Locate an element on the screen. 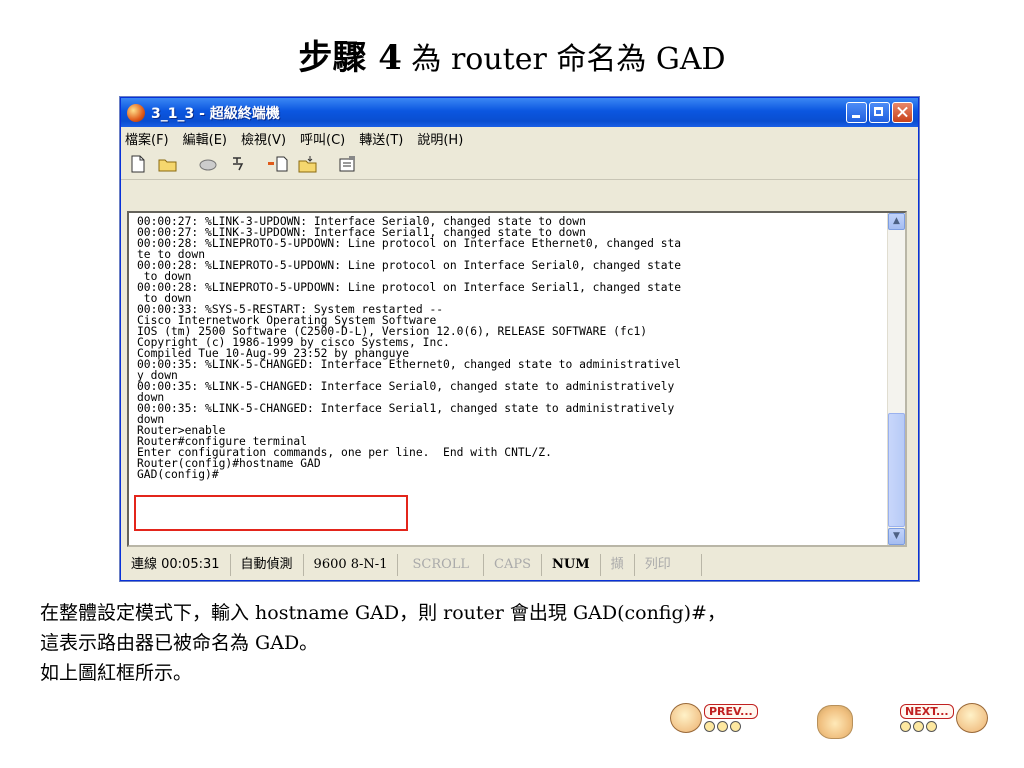 This screenshot has height=768, width=1024. description-line-2: 這表示路由器已被命名為 GAD。 is located at coordinates (179, 643).